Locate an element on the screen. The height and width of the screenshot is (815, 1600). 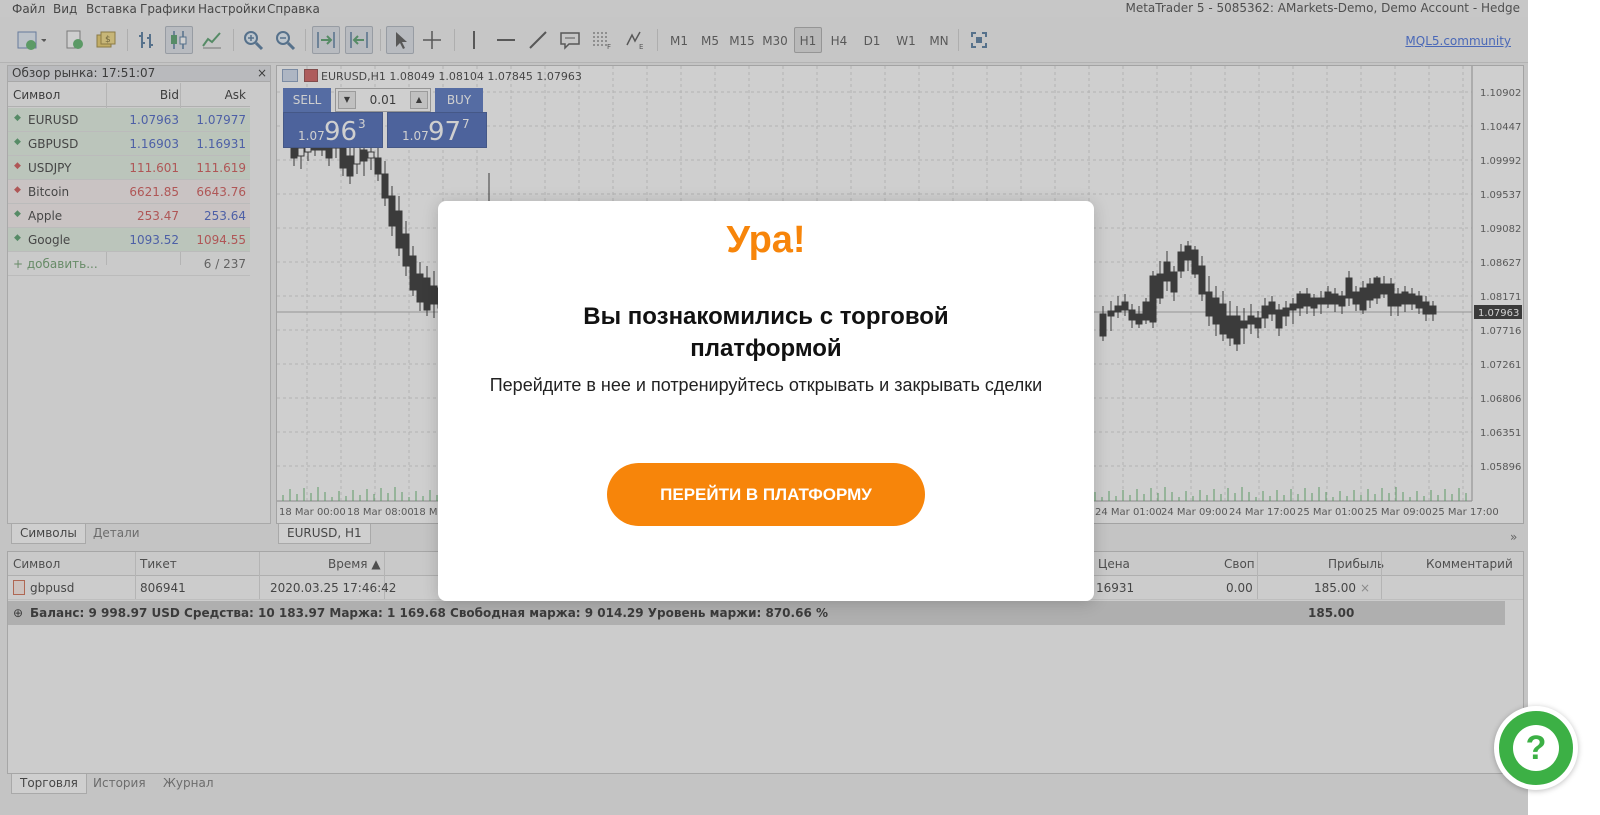
modal-title: Ура! is located at coordinates (766, 240).